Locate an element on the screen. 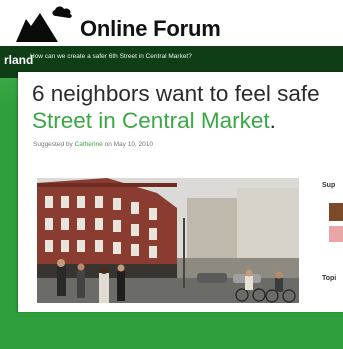 Image resolution: width=343 pixels, height=349 pixels. headline-line-2: Street in Central Market is located at coordinates (151, 120).